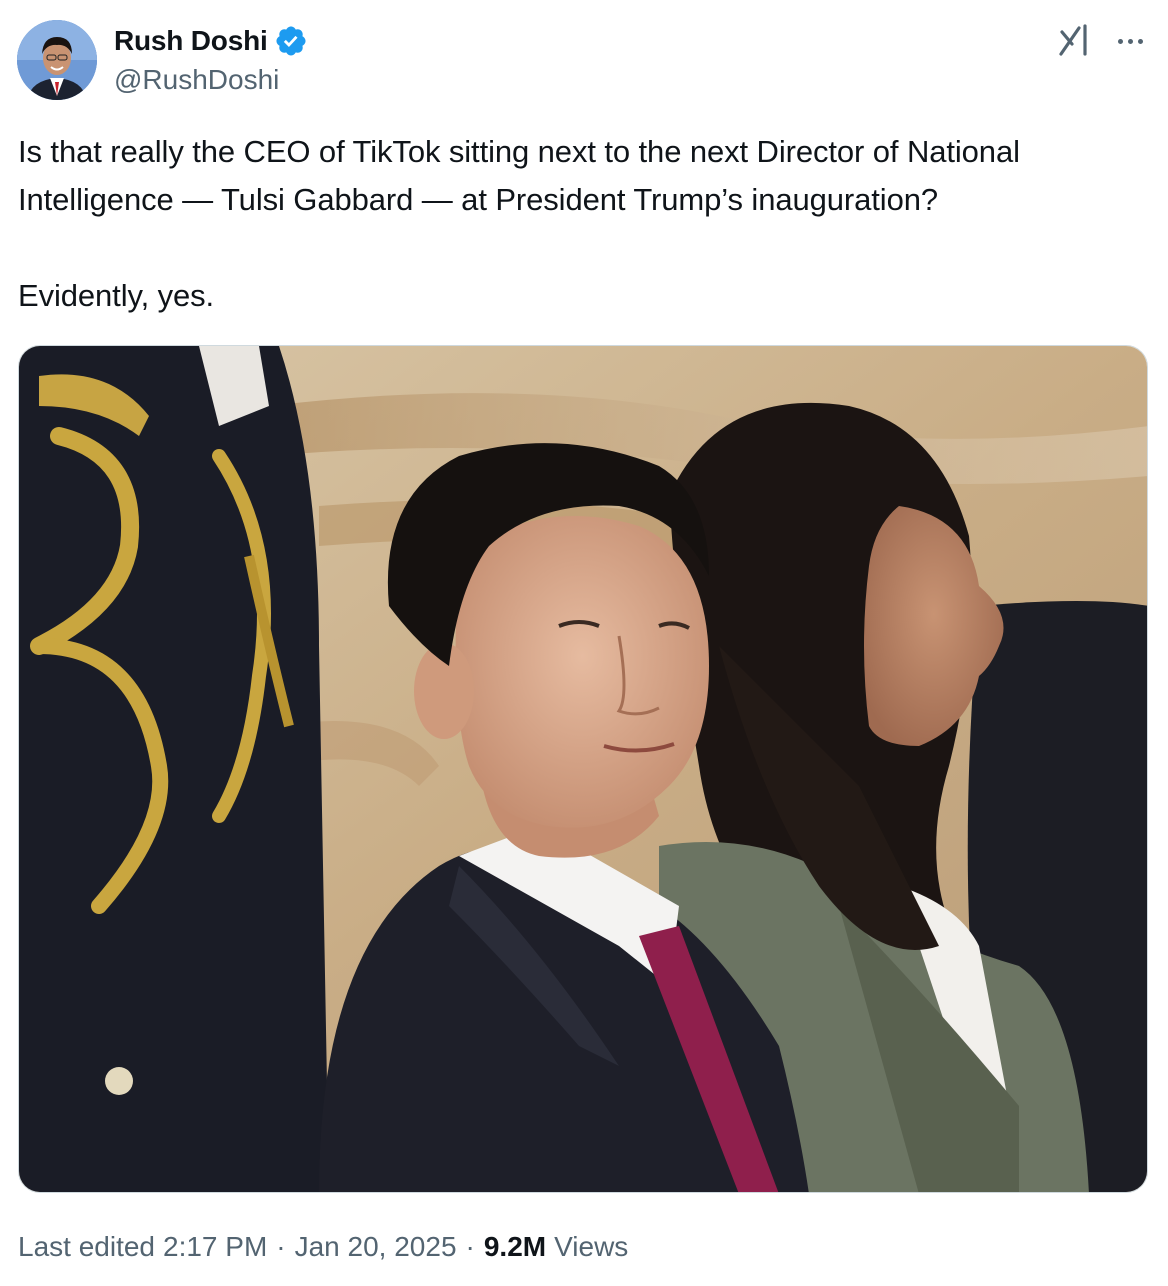  Describe the element at coordinates (515, 1247) in the screenshot. I see `views-count: 9.2M` at that location.